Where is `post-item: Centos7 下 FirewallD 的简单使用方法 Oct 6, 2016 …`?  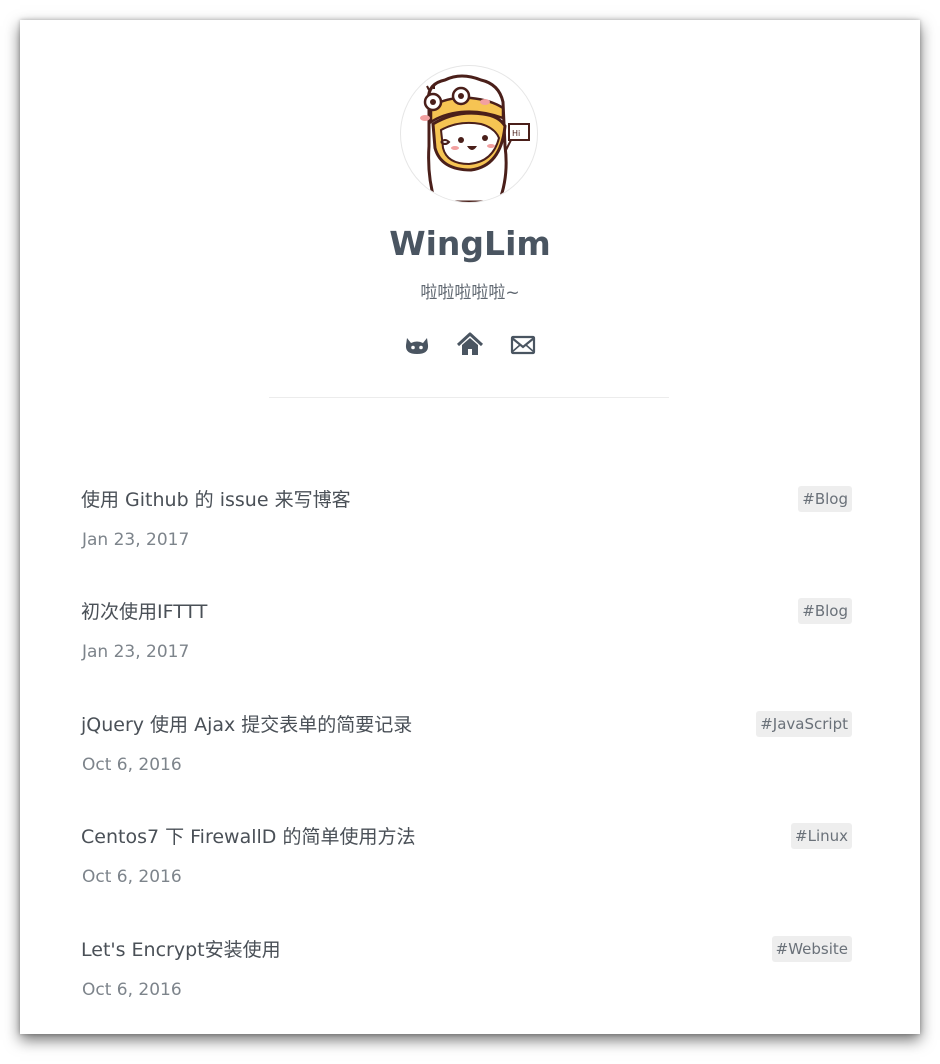 post-item: Centos7 下 FirewallD 的简单使用方法 Oct 6, 2016 … is located at coordinates (466, 862).